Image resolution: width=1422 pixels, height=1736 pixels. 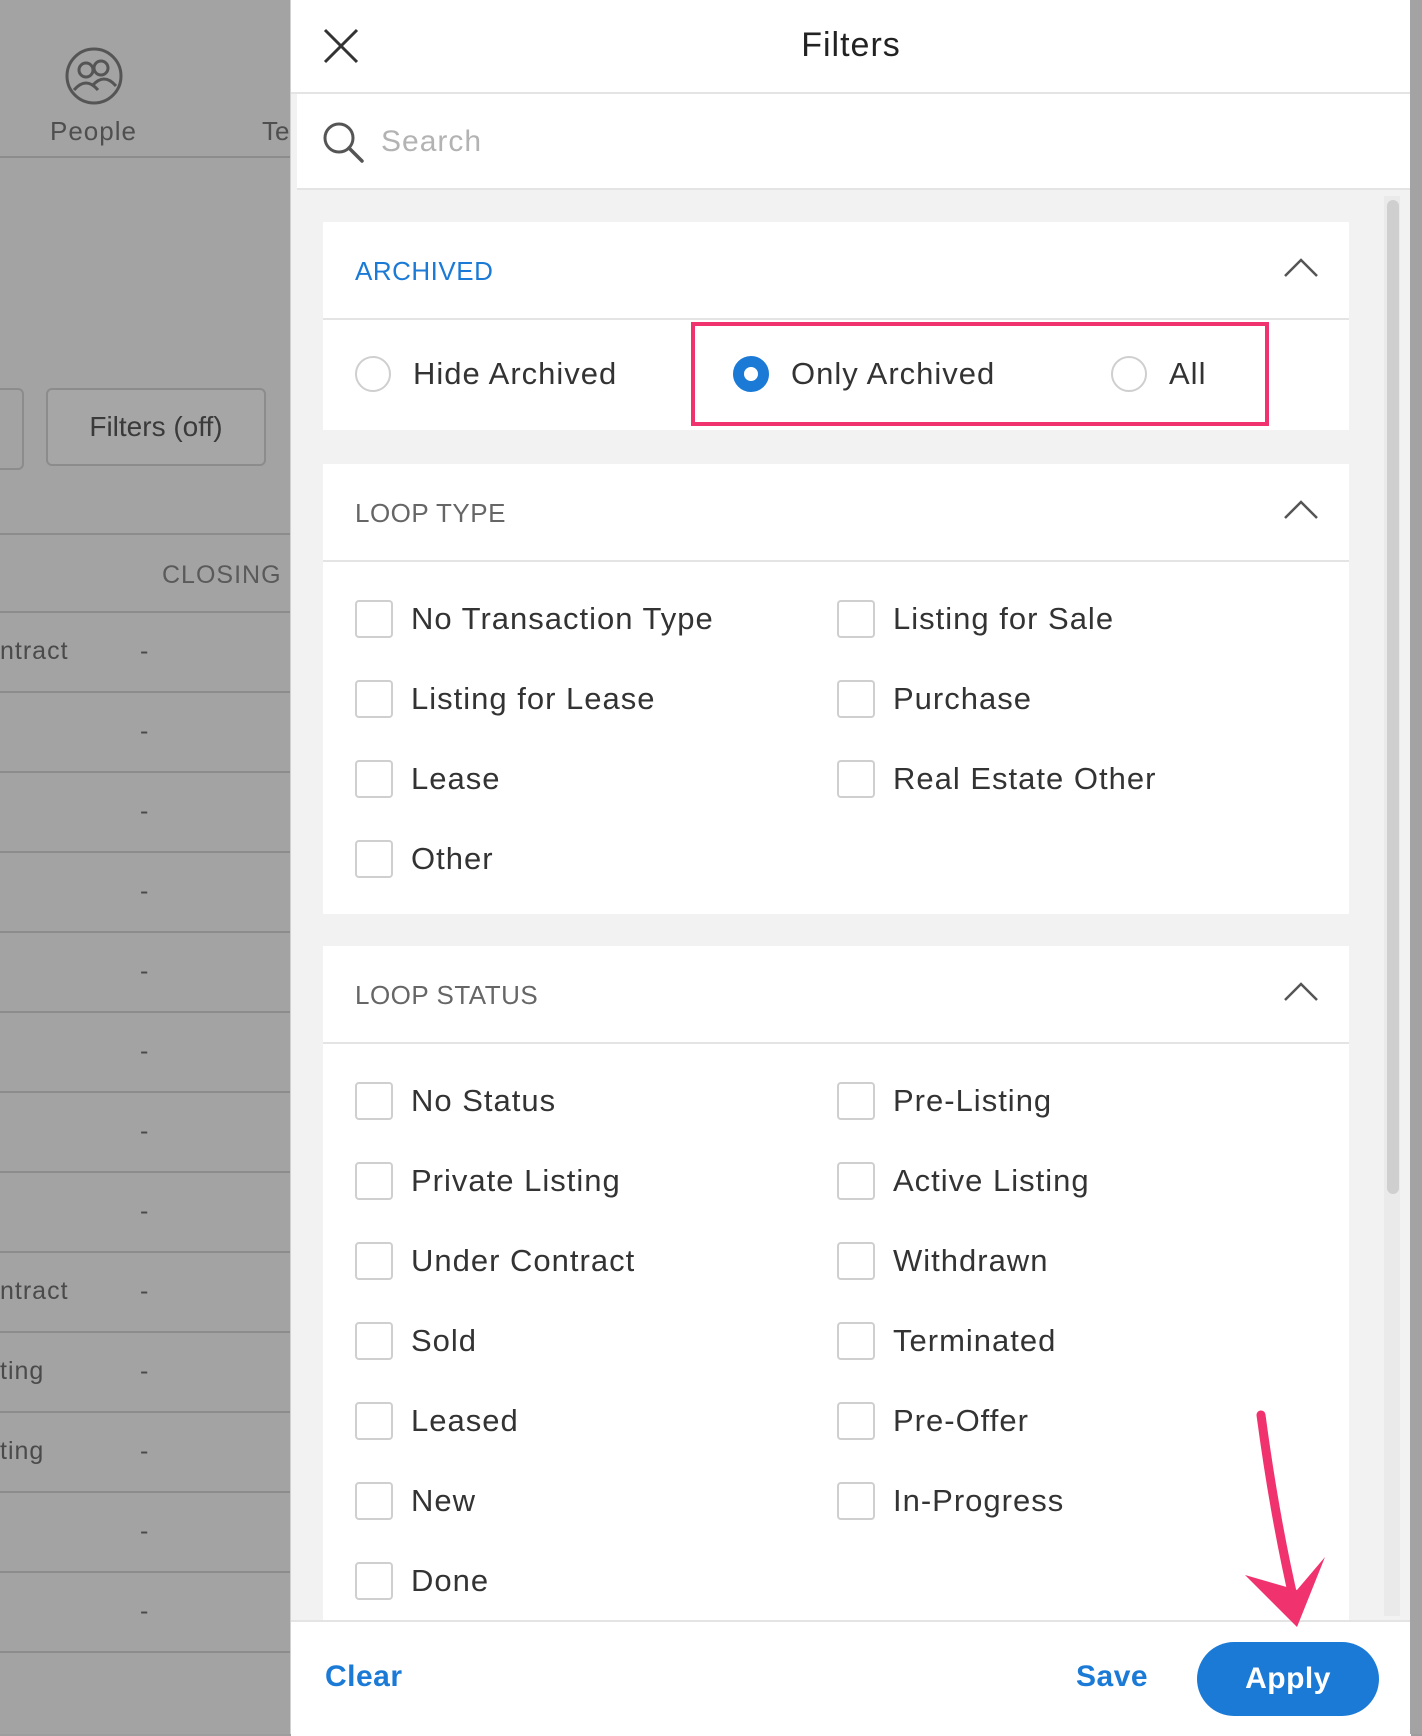 What do you see at coordinates (1288, 1679) in the screenshot?
I see `apply-button: Apply` at bounding box center [1288, 1679].